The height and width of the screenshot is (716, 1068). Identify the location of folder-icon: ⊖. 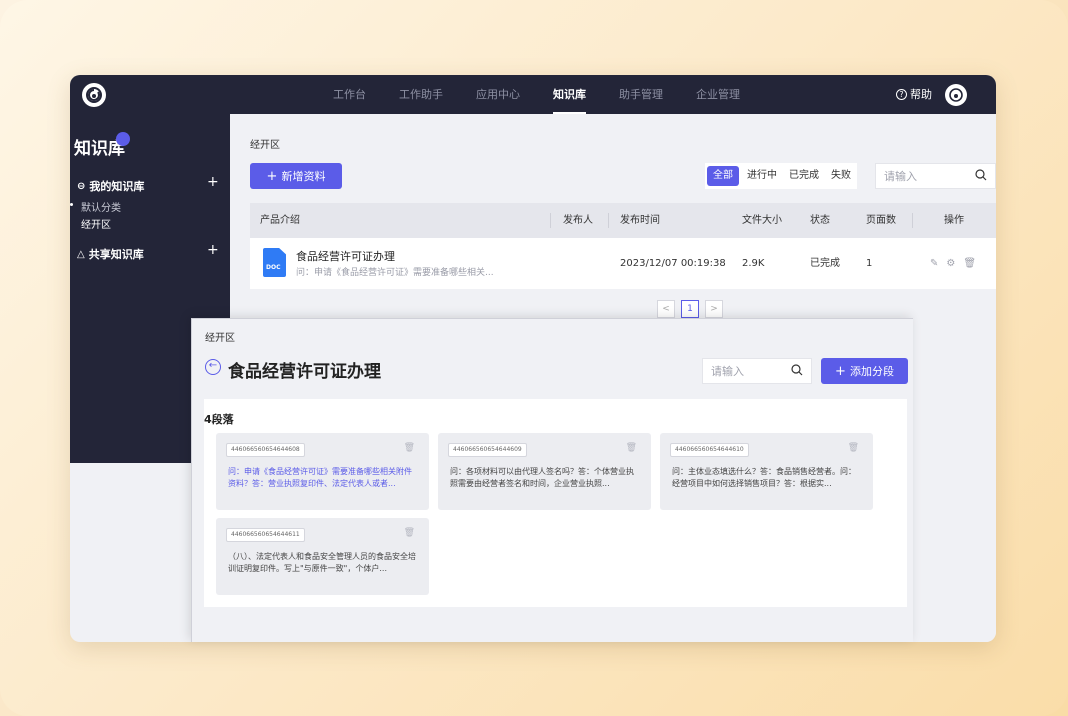
(81, 186).